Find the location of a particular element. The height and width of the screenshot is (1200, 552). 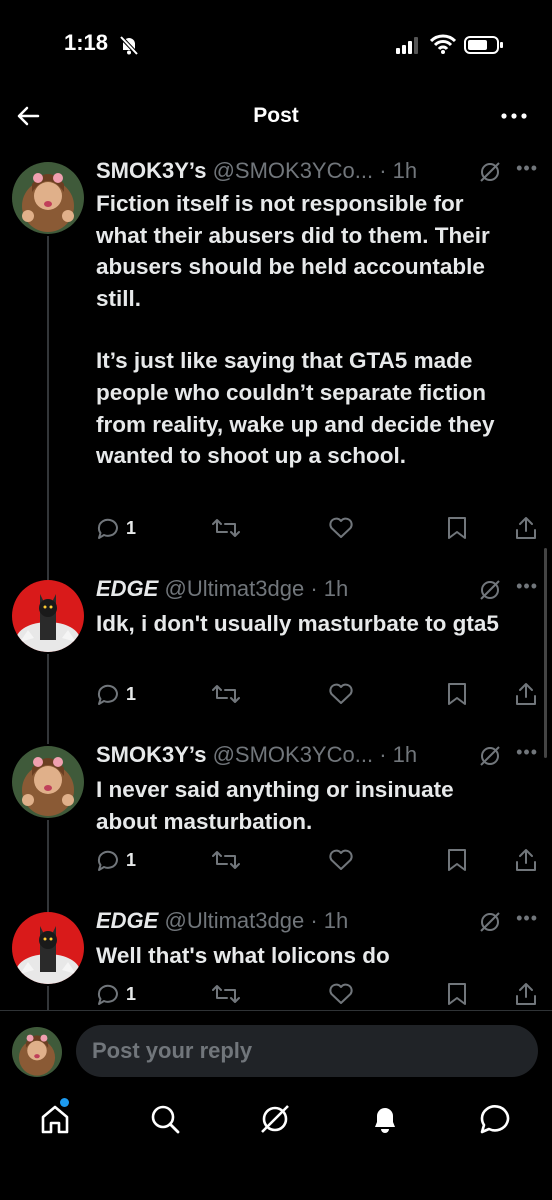

post-text: Idk, i don't usually masturbate to gta5 is located at coordinates (306, 624).